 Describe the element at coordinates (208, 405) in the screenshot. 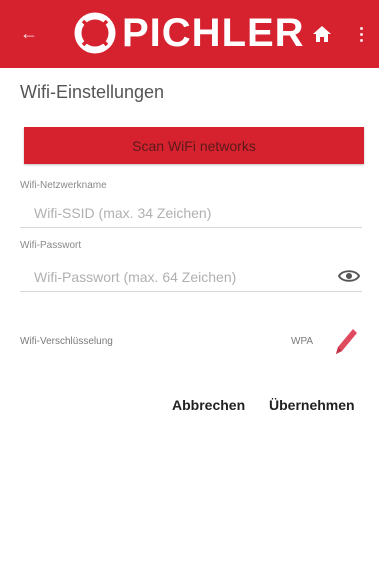

I see `cancel-button: Abbrechen` at that location.